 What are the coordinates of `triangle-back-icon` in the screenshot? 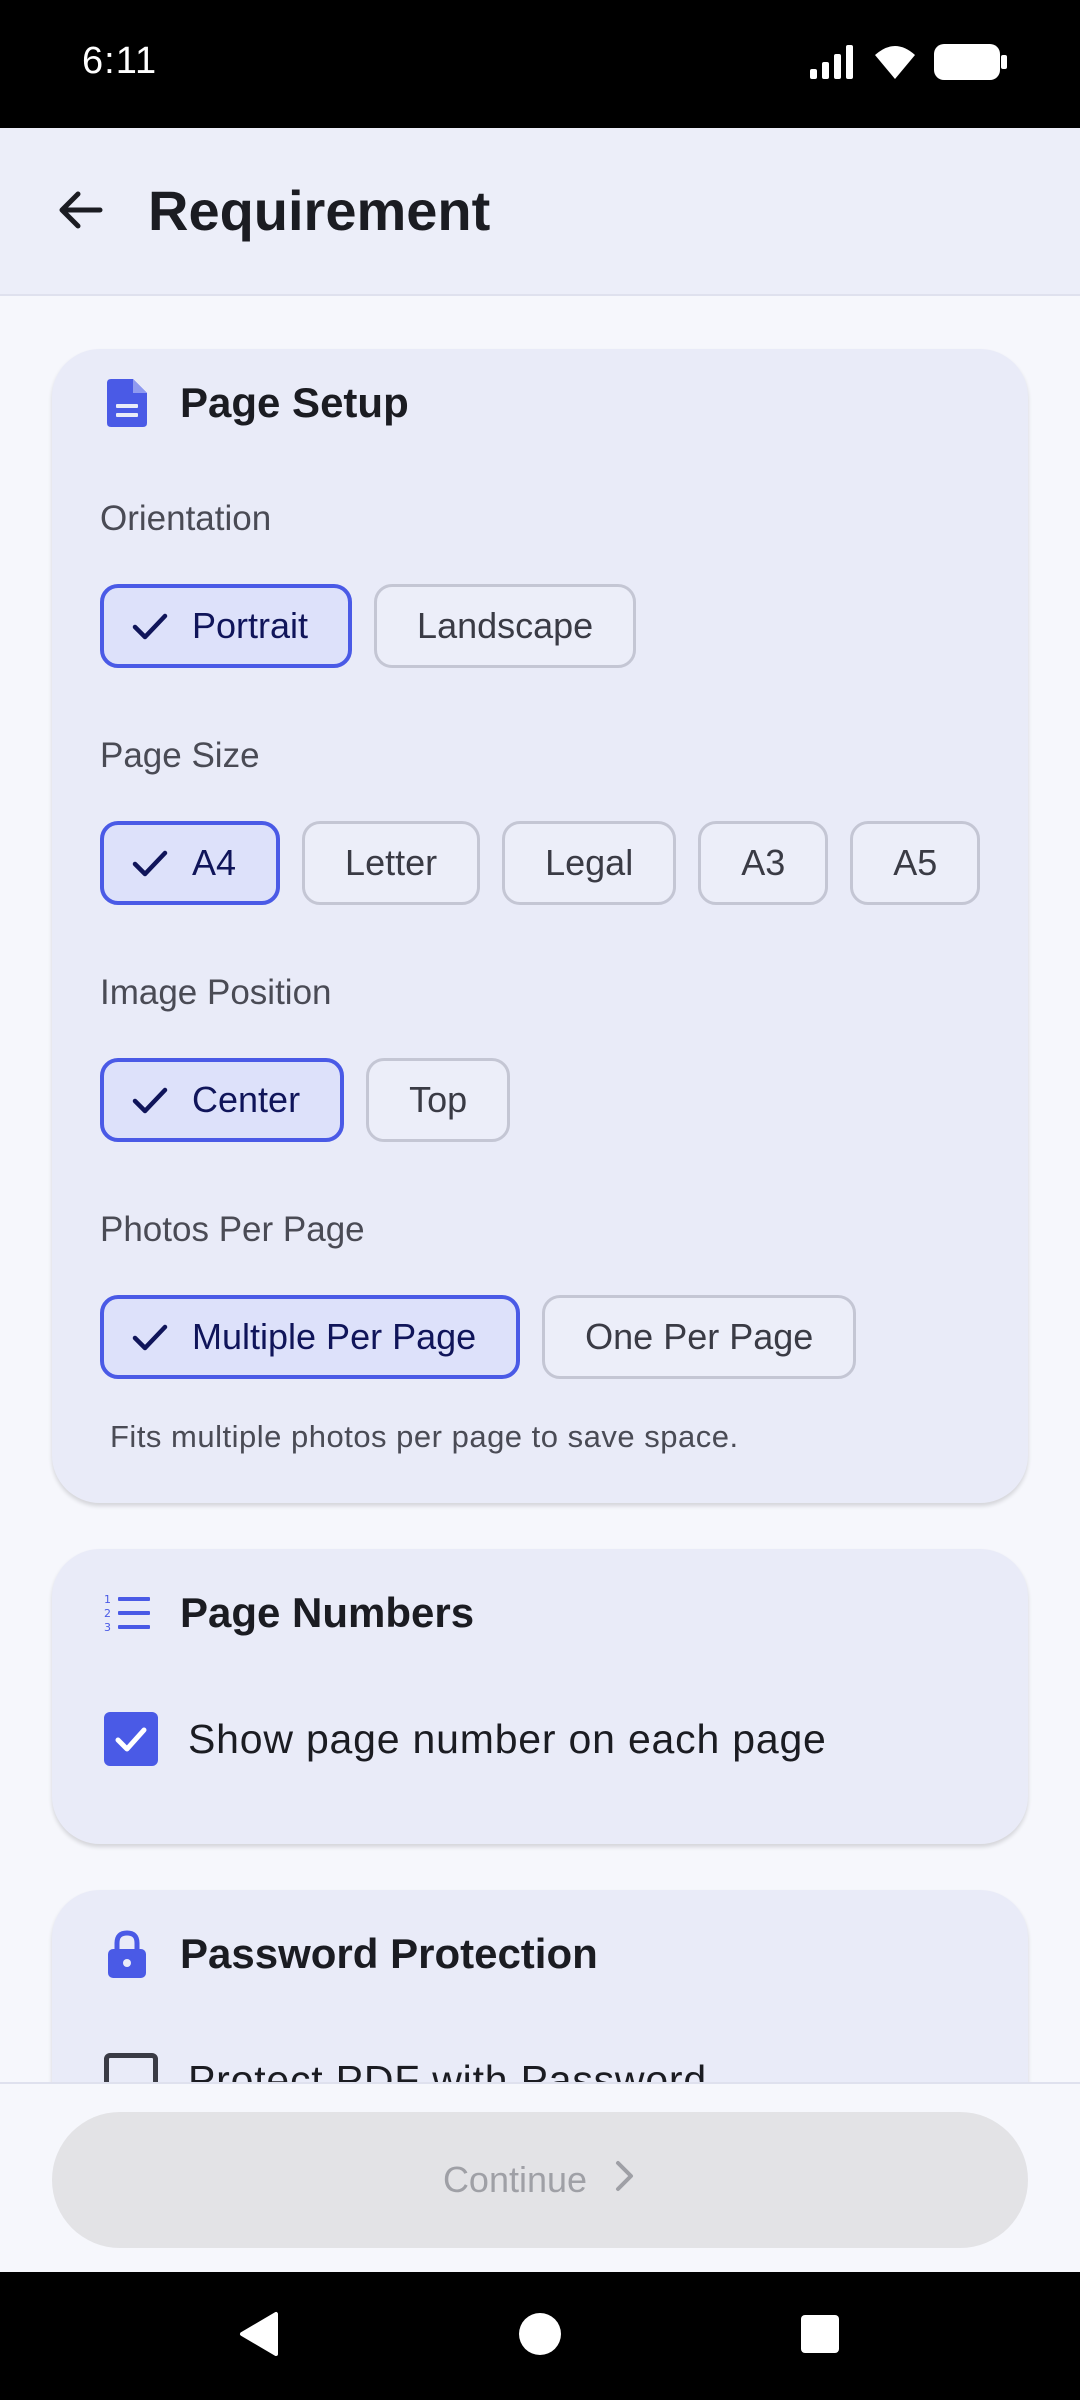 It's located at (258, 2336).